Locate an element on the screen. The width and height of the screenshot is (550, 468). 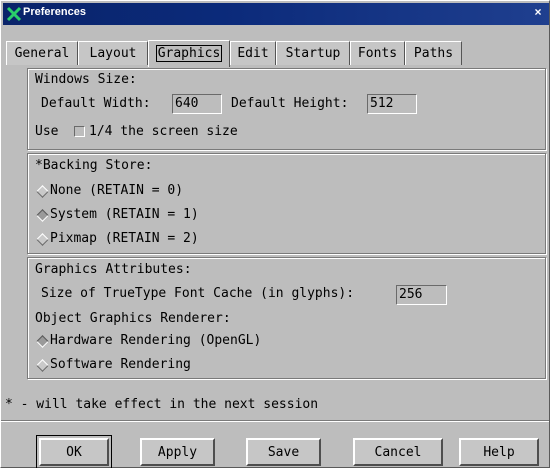
default-height-field: 512 is located at coordinates (392, 104).